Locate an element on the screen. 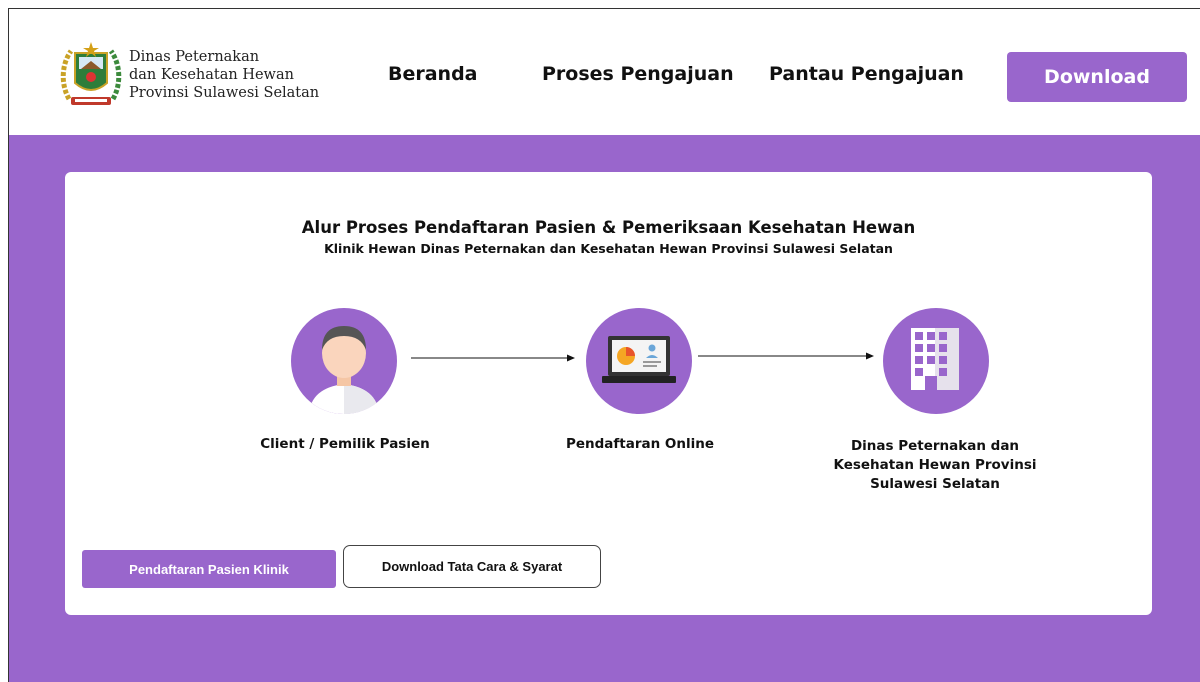 This screenshot has width=1200, height=682. step-client-label: Client / Pemilik Pasien is located at coordinates (345, 444).